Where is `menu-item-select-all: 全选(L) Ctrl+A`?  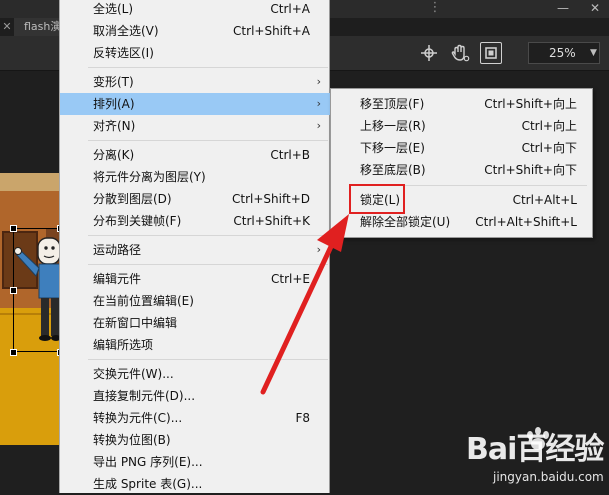 menu-item-select-all: 全选(L) Ctrl+A is located at coordinates (195, 10).